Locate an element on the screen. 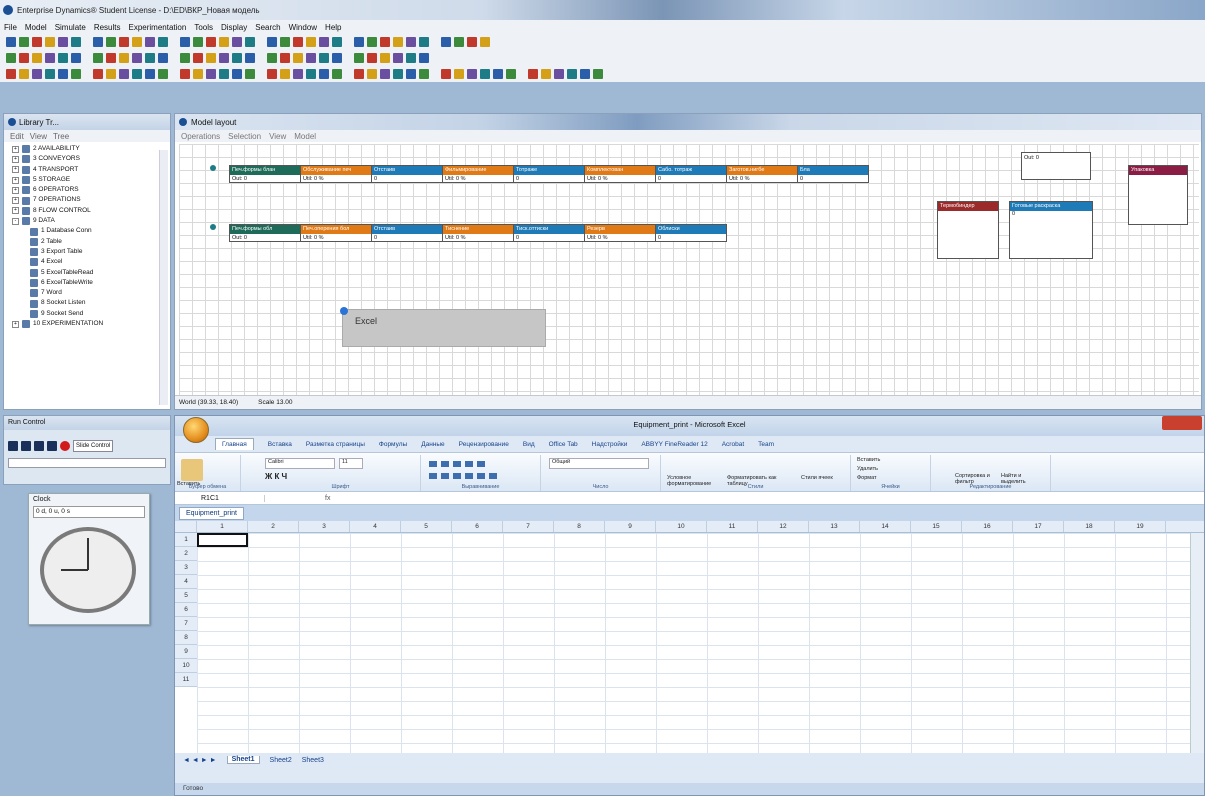  paste-icon is located at coordinates (192, 470).